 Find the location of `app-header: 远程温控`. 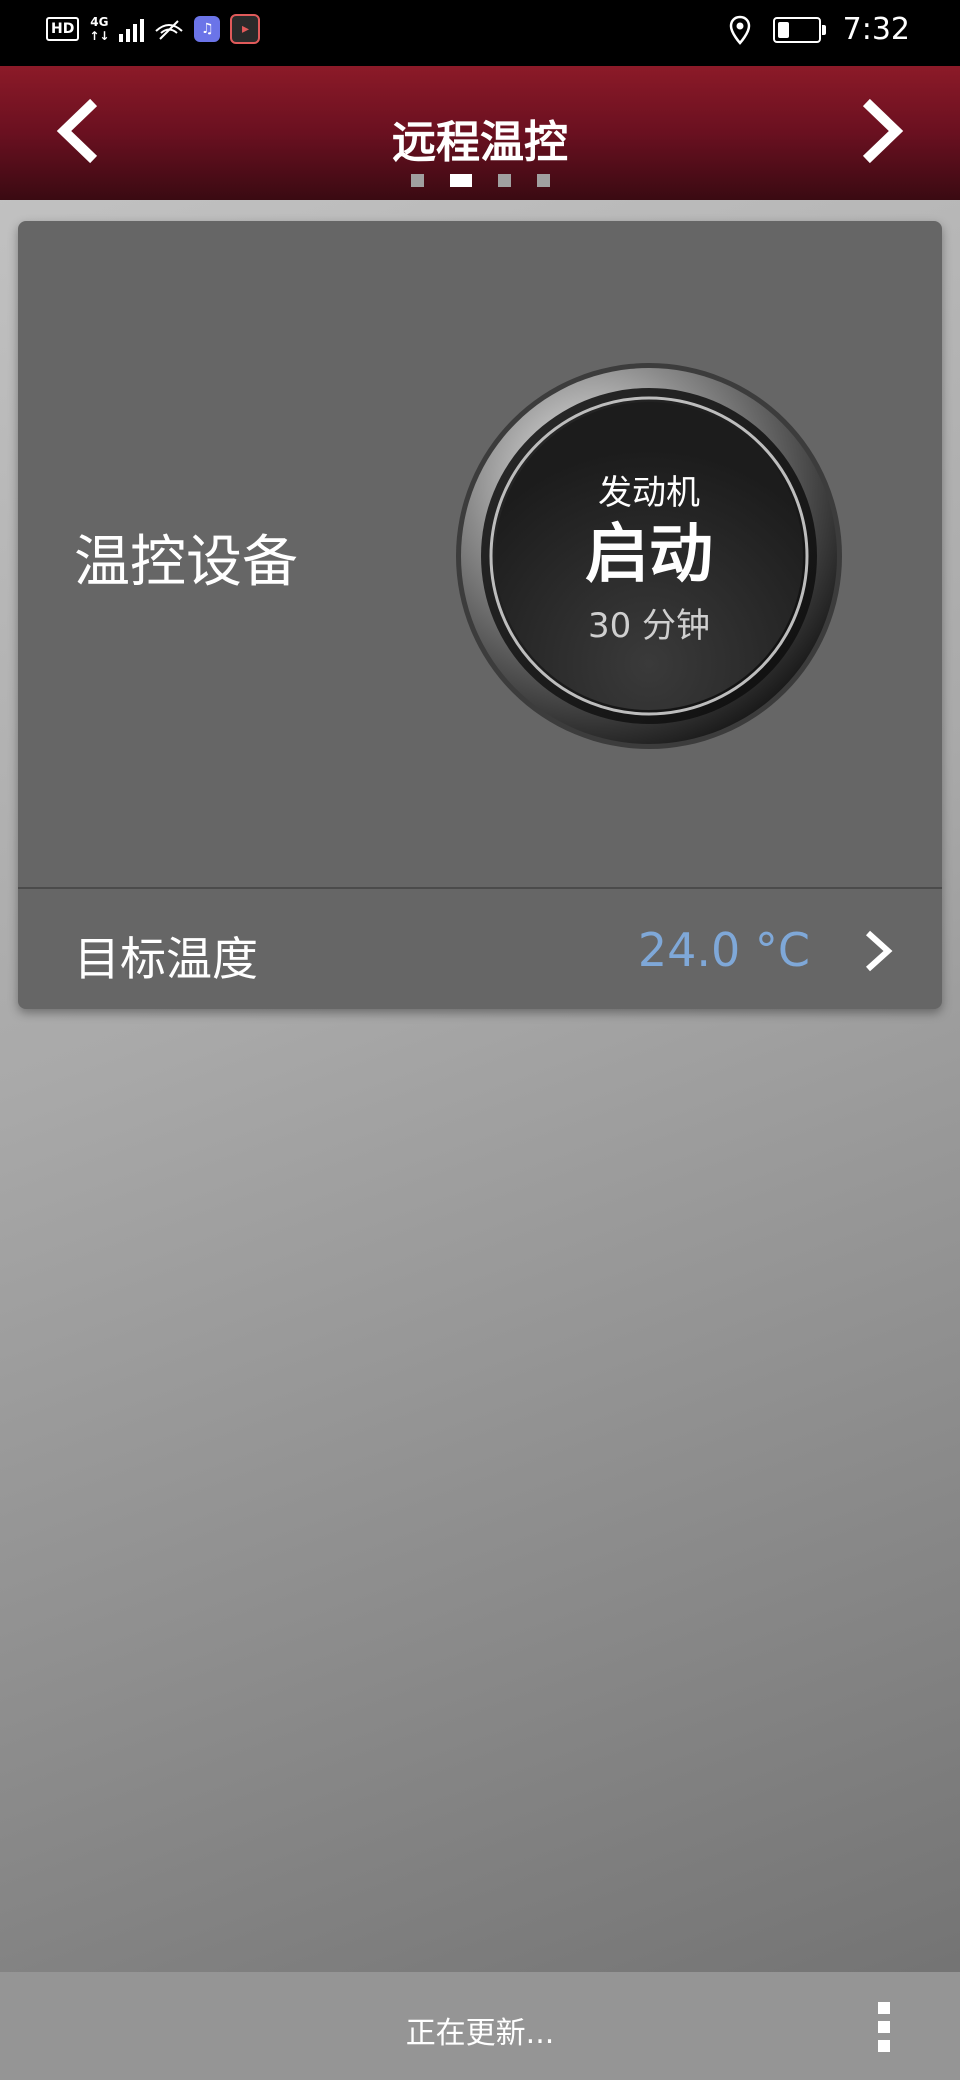

app-header: 远程温控 is located at coordinates (480, 133).